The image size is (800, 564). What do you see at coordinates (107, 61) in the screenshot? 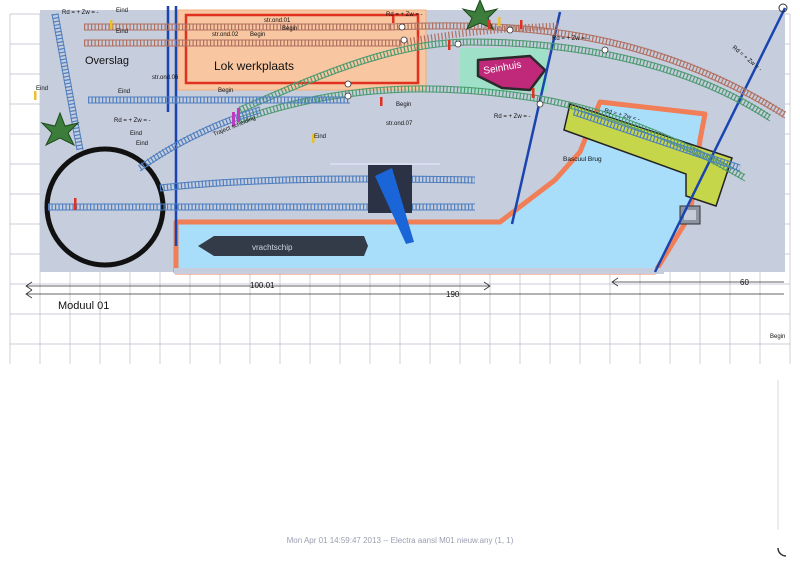
I see `overslag-label: Overslag` at bounding box center [107, 61].